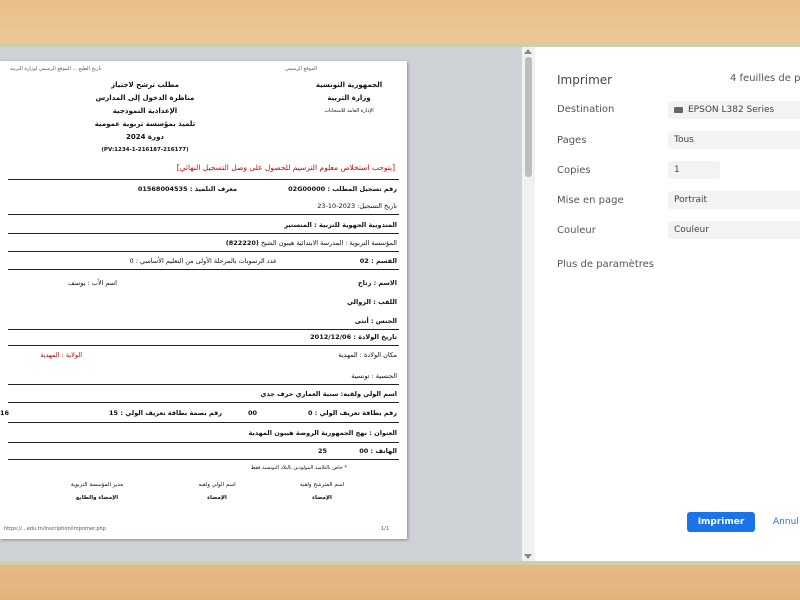 The height and width of the screenshot is (600, 800). Describe the element at coordinates (349, 85) in the screenshot. I see `header-republic: الجمهورية التونسية` at that location.